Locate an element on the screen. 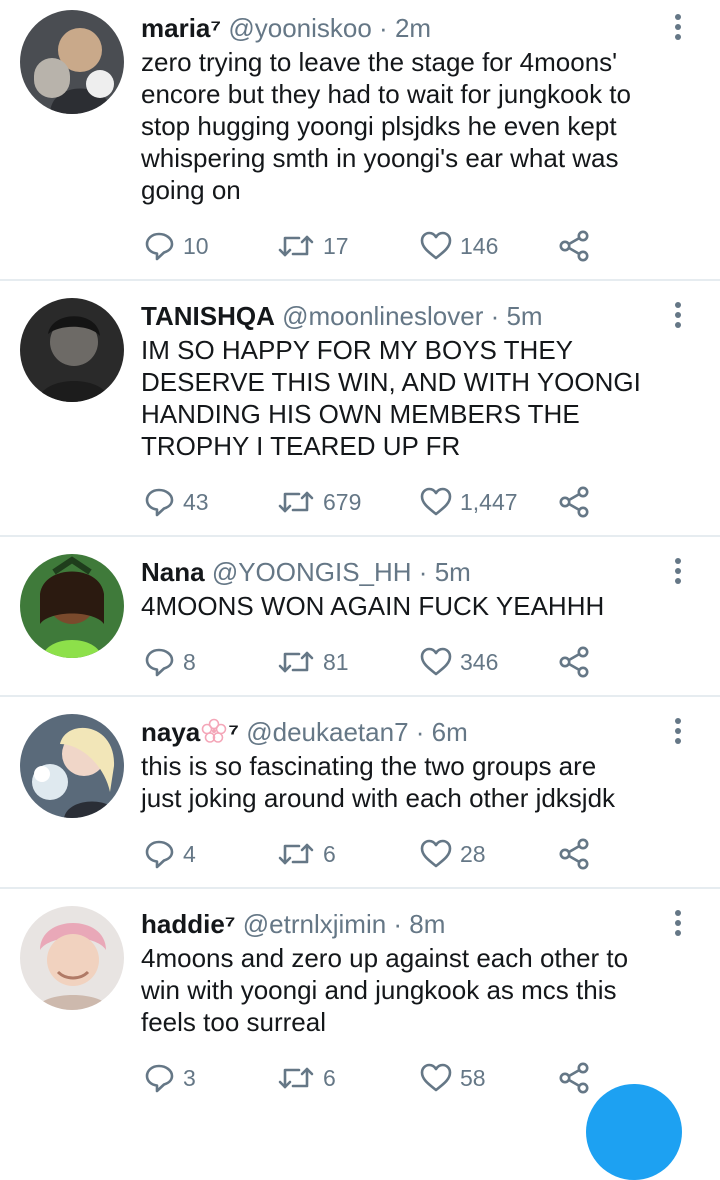 The image size is (720, 1180). display-name: naya is located at coordinates (170, 732).